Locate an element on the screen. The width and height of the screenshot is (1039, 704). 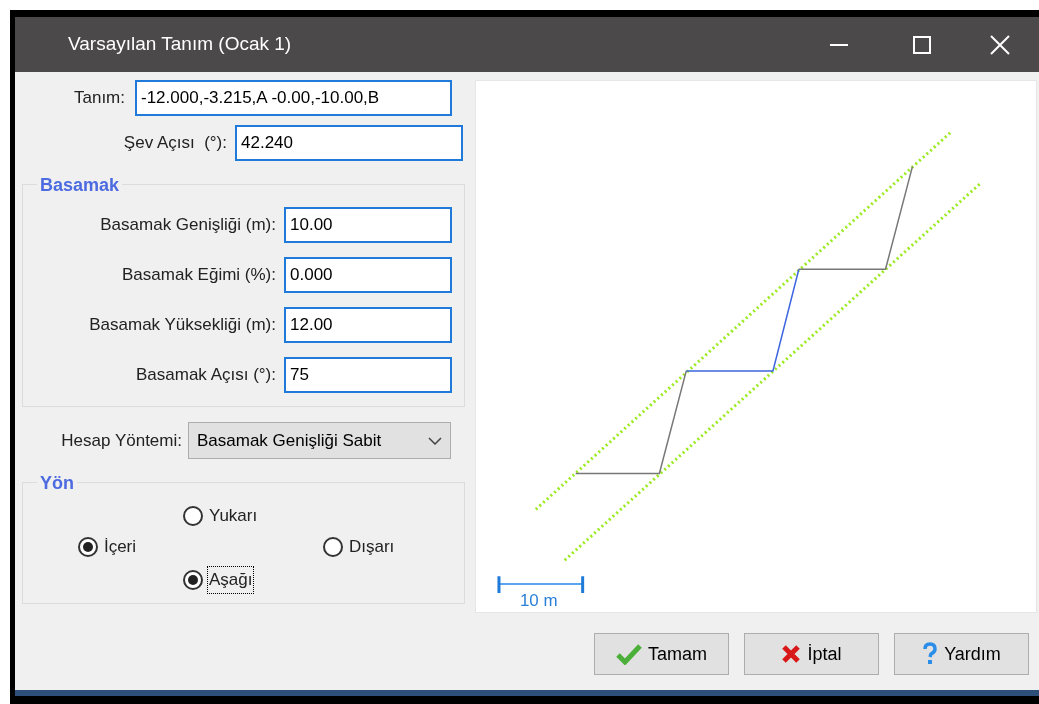
radio-option: Yukarı is located at coordinates (253, 516).